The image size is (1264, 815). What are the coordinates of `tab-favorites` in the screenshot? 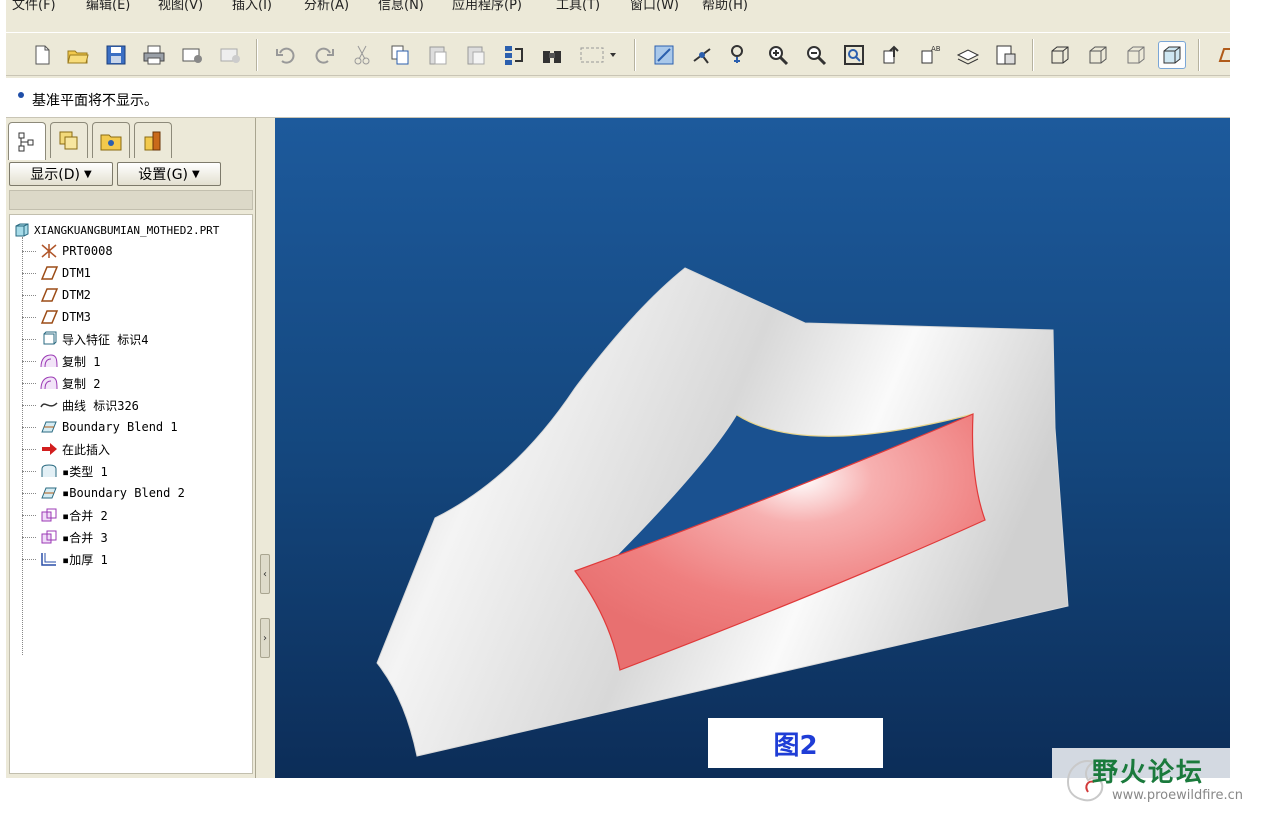 It's located at (153, 140).